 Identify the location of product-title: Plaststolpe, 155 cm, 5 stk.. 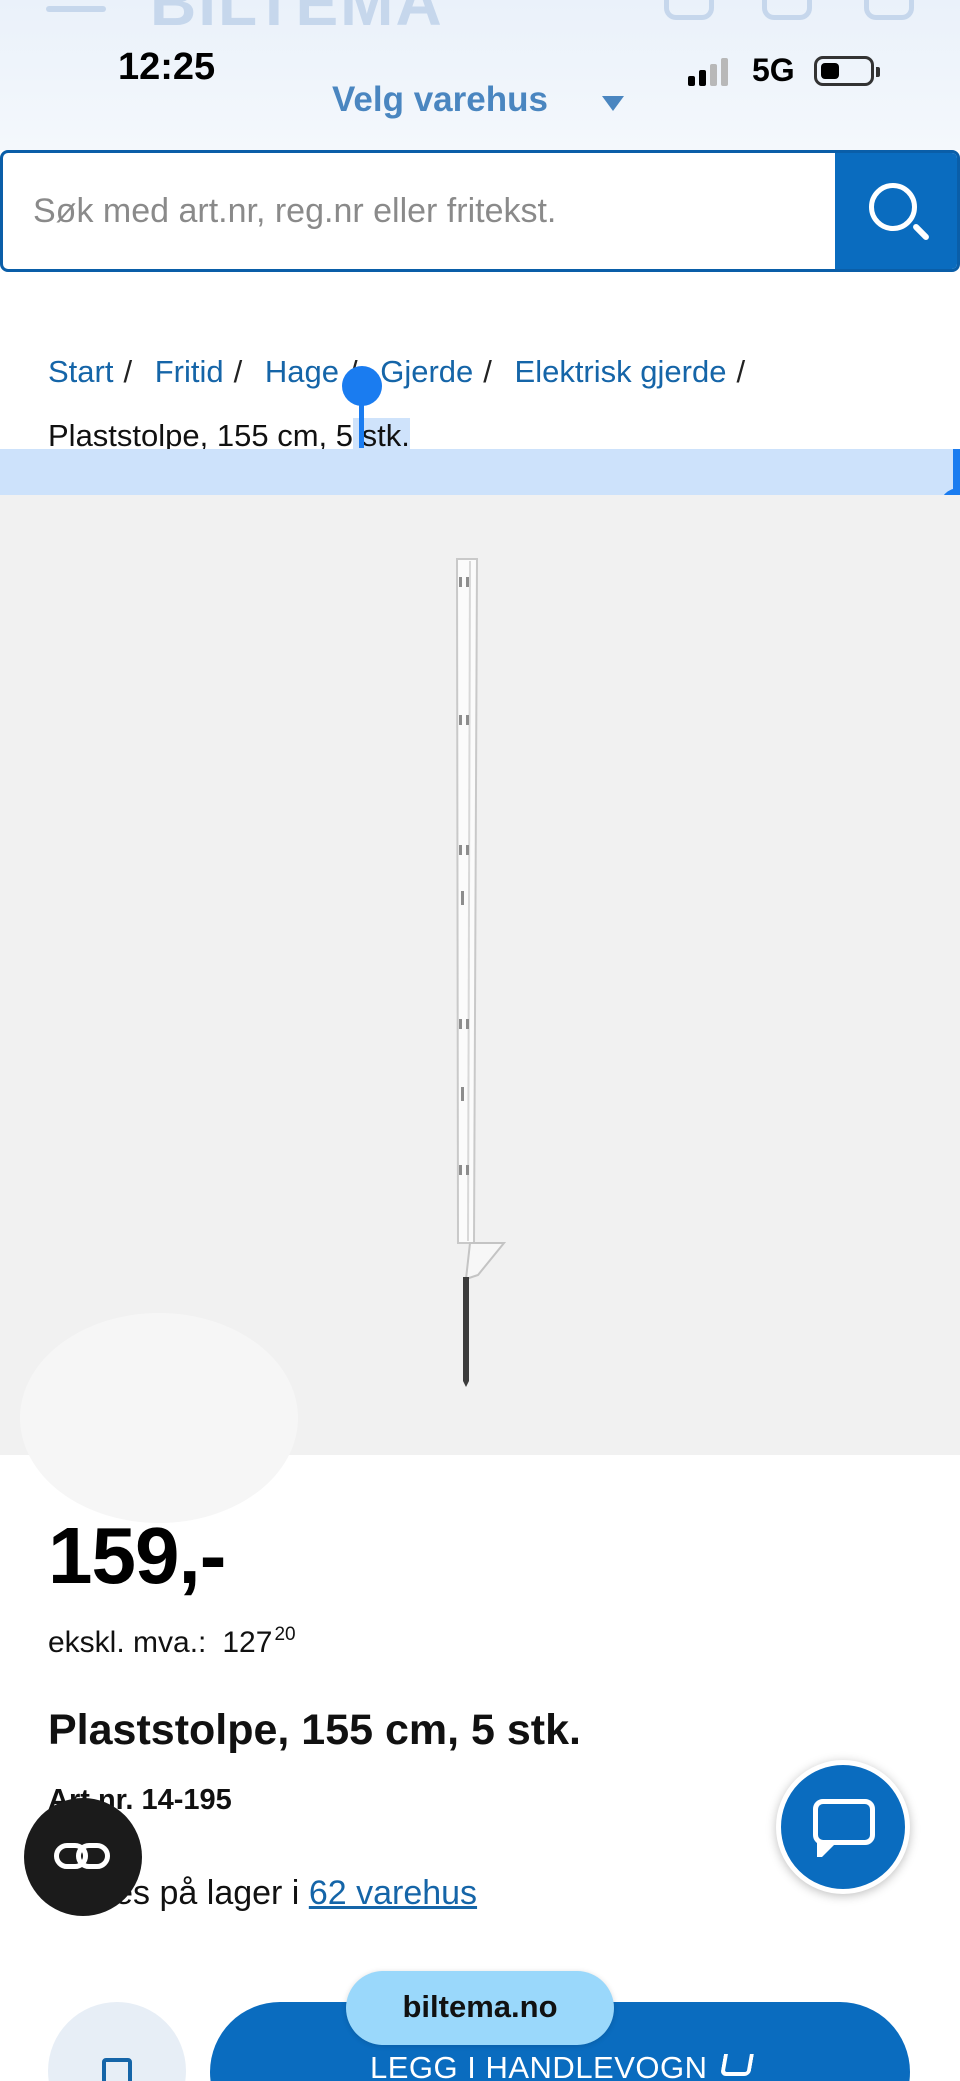
(314, 1730).